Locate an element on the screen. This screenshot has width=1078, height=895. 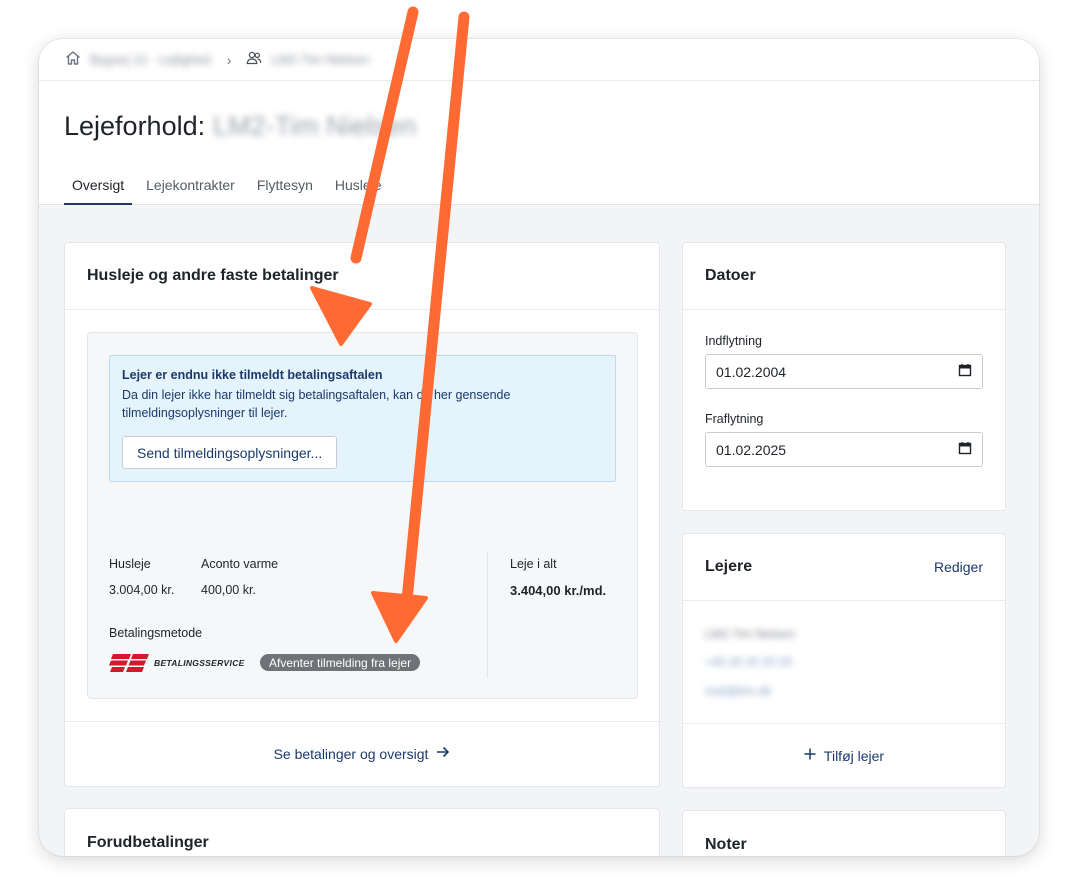
home-icon is located at coordinates (73, 59).